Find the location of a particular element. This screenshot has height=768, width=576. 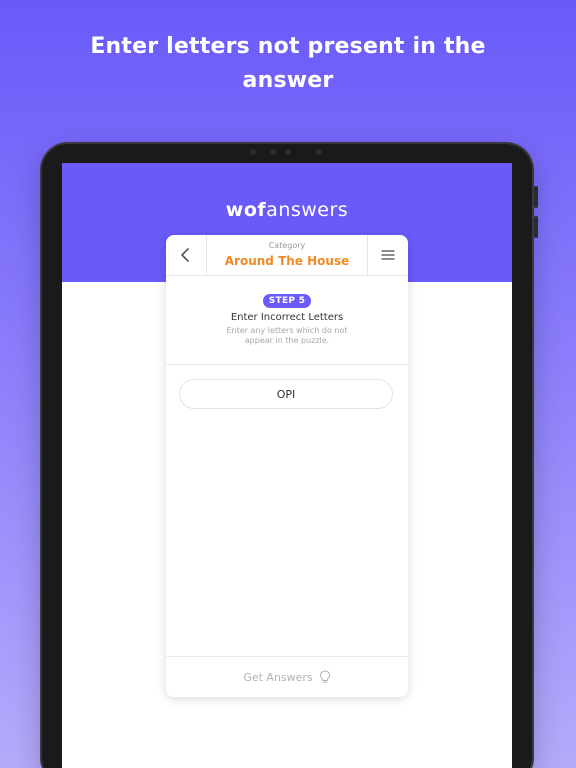

logo-bold: wof is located at coordinates (246, 210).